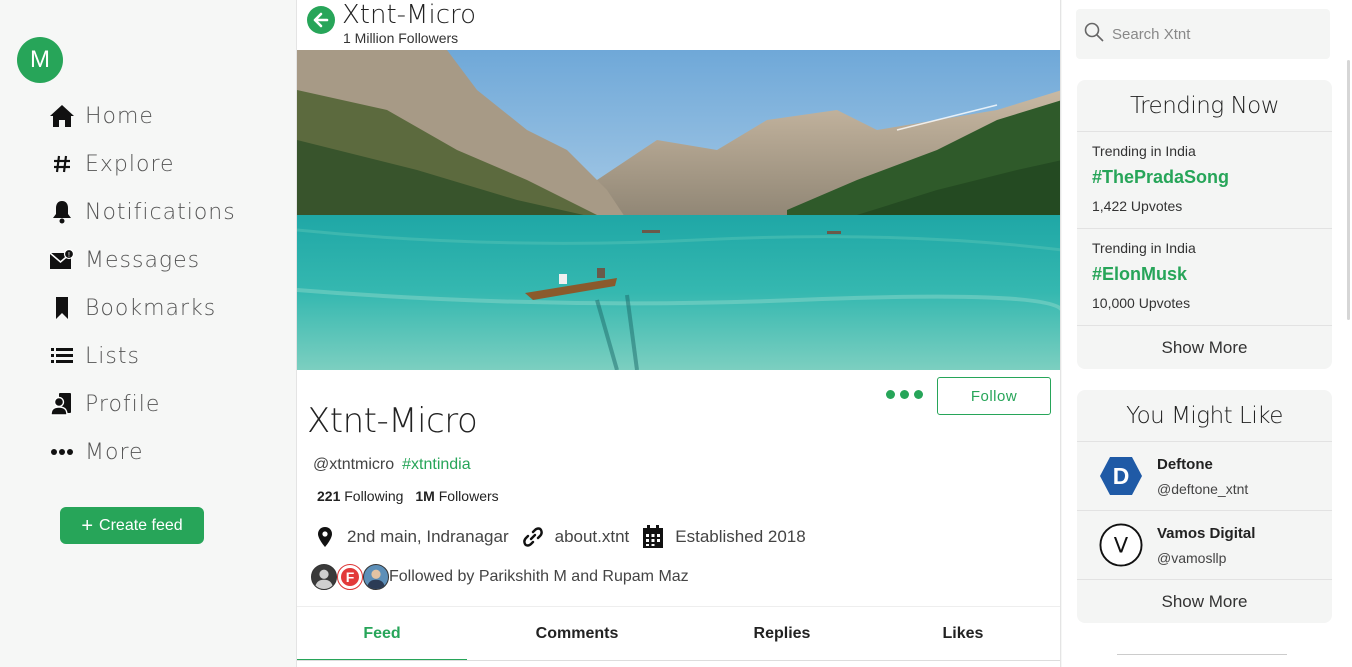 This screenshot has height=667, width=1352. What do you see at coordinates (994, 396) in the screenshot?
I see `follow-button: Follow` at bounding box center [994, 396].